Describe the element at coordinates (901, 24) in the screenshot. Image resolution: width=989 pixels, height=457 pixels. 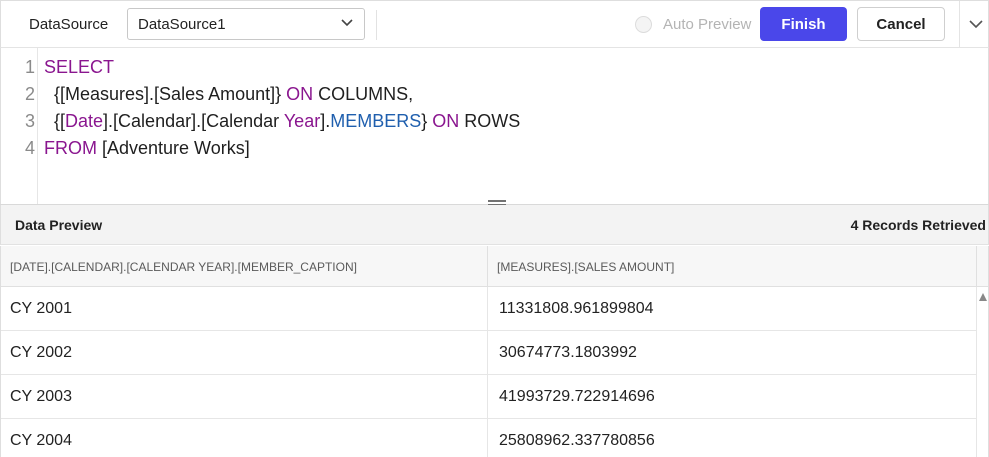
I see `cancel-button: Cancel` at that location.